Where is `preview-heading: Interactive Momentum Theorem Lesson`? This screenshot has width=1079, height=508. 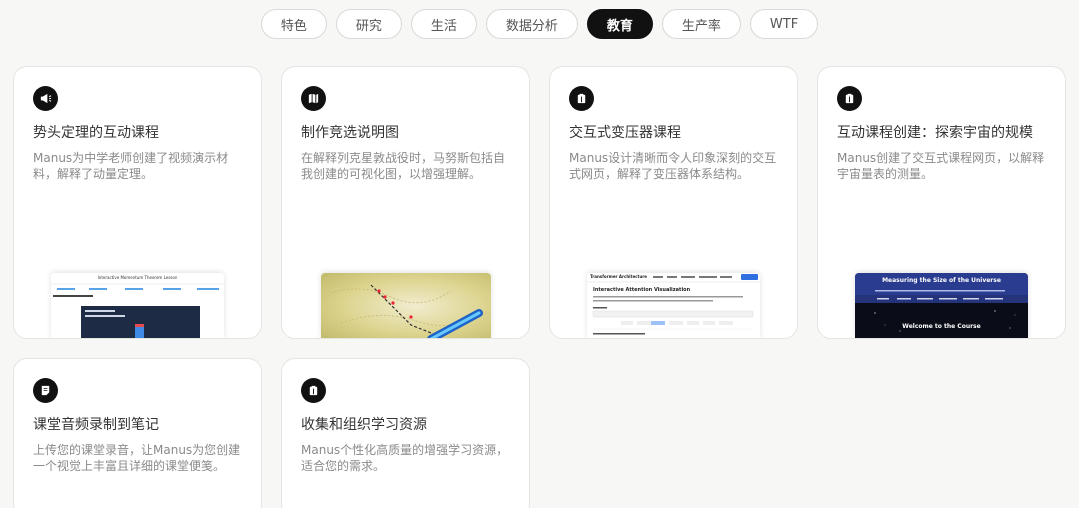 preview-heading: Interactive Momentum Theorem Lesson is located at coordinates (137, 277).